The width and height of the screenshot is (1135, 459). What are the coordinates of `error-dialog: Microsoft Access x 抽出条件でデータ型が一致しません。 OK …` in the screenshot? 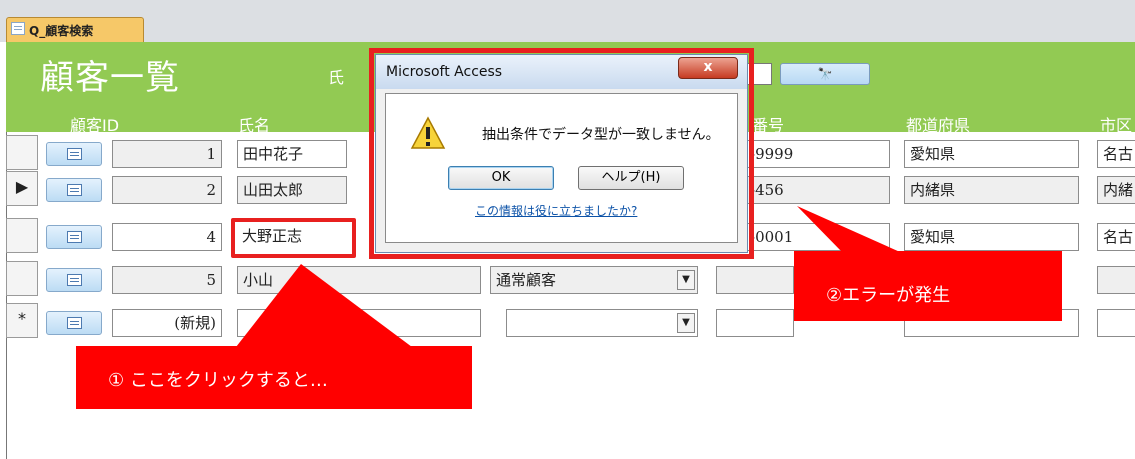 It's located at (561, 153).